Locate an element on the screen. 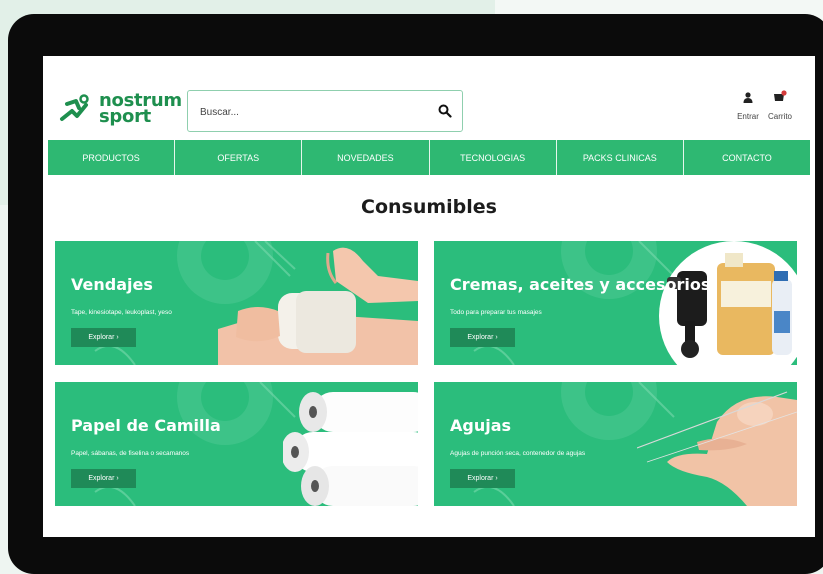 This screenshot has width=823, height=574. nav-item-contacto: CONTACTO is located at coordinates (746, 157).